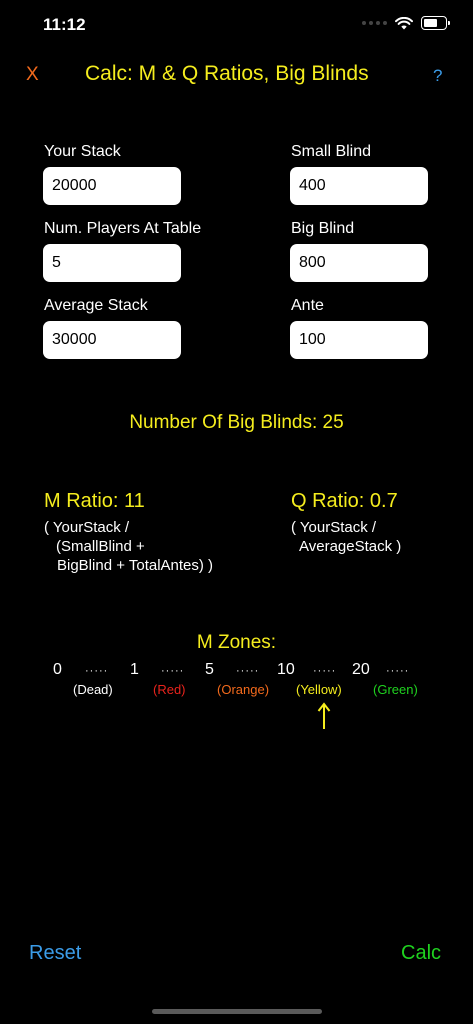 Image resolution: width=473 pixels, height=1024 pixels. What do you see at coordinates (361, 669) in the screenshot?
I see `zone-threshold: 20` at bounding box center [361, 669].